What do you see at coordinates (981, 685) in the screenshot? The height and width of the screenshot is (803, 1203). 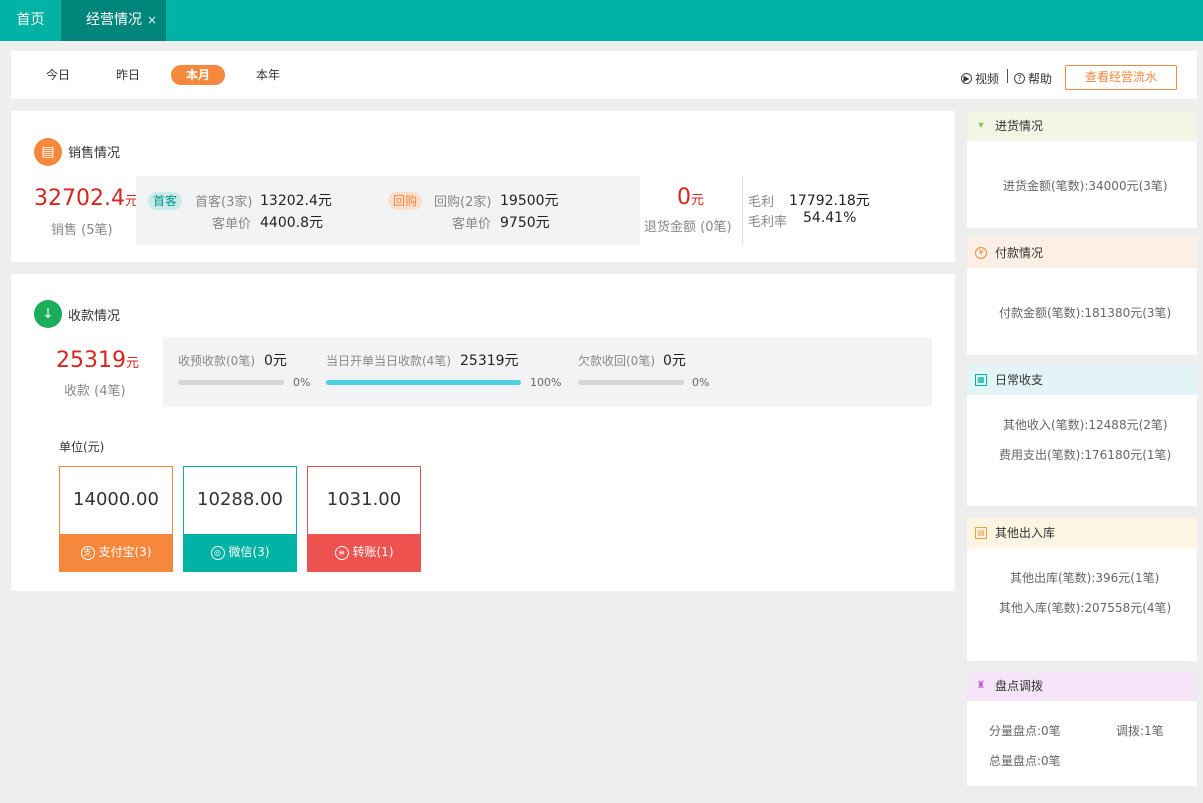 I see `inventory-icon: ♜` at bounding box center [981, 685].